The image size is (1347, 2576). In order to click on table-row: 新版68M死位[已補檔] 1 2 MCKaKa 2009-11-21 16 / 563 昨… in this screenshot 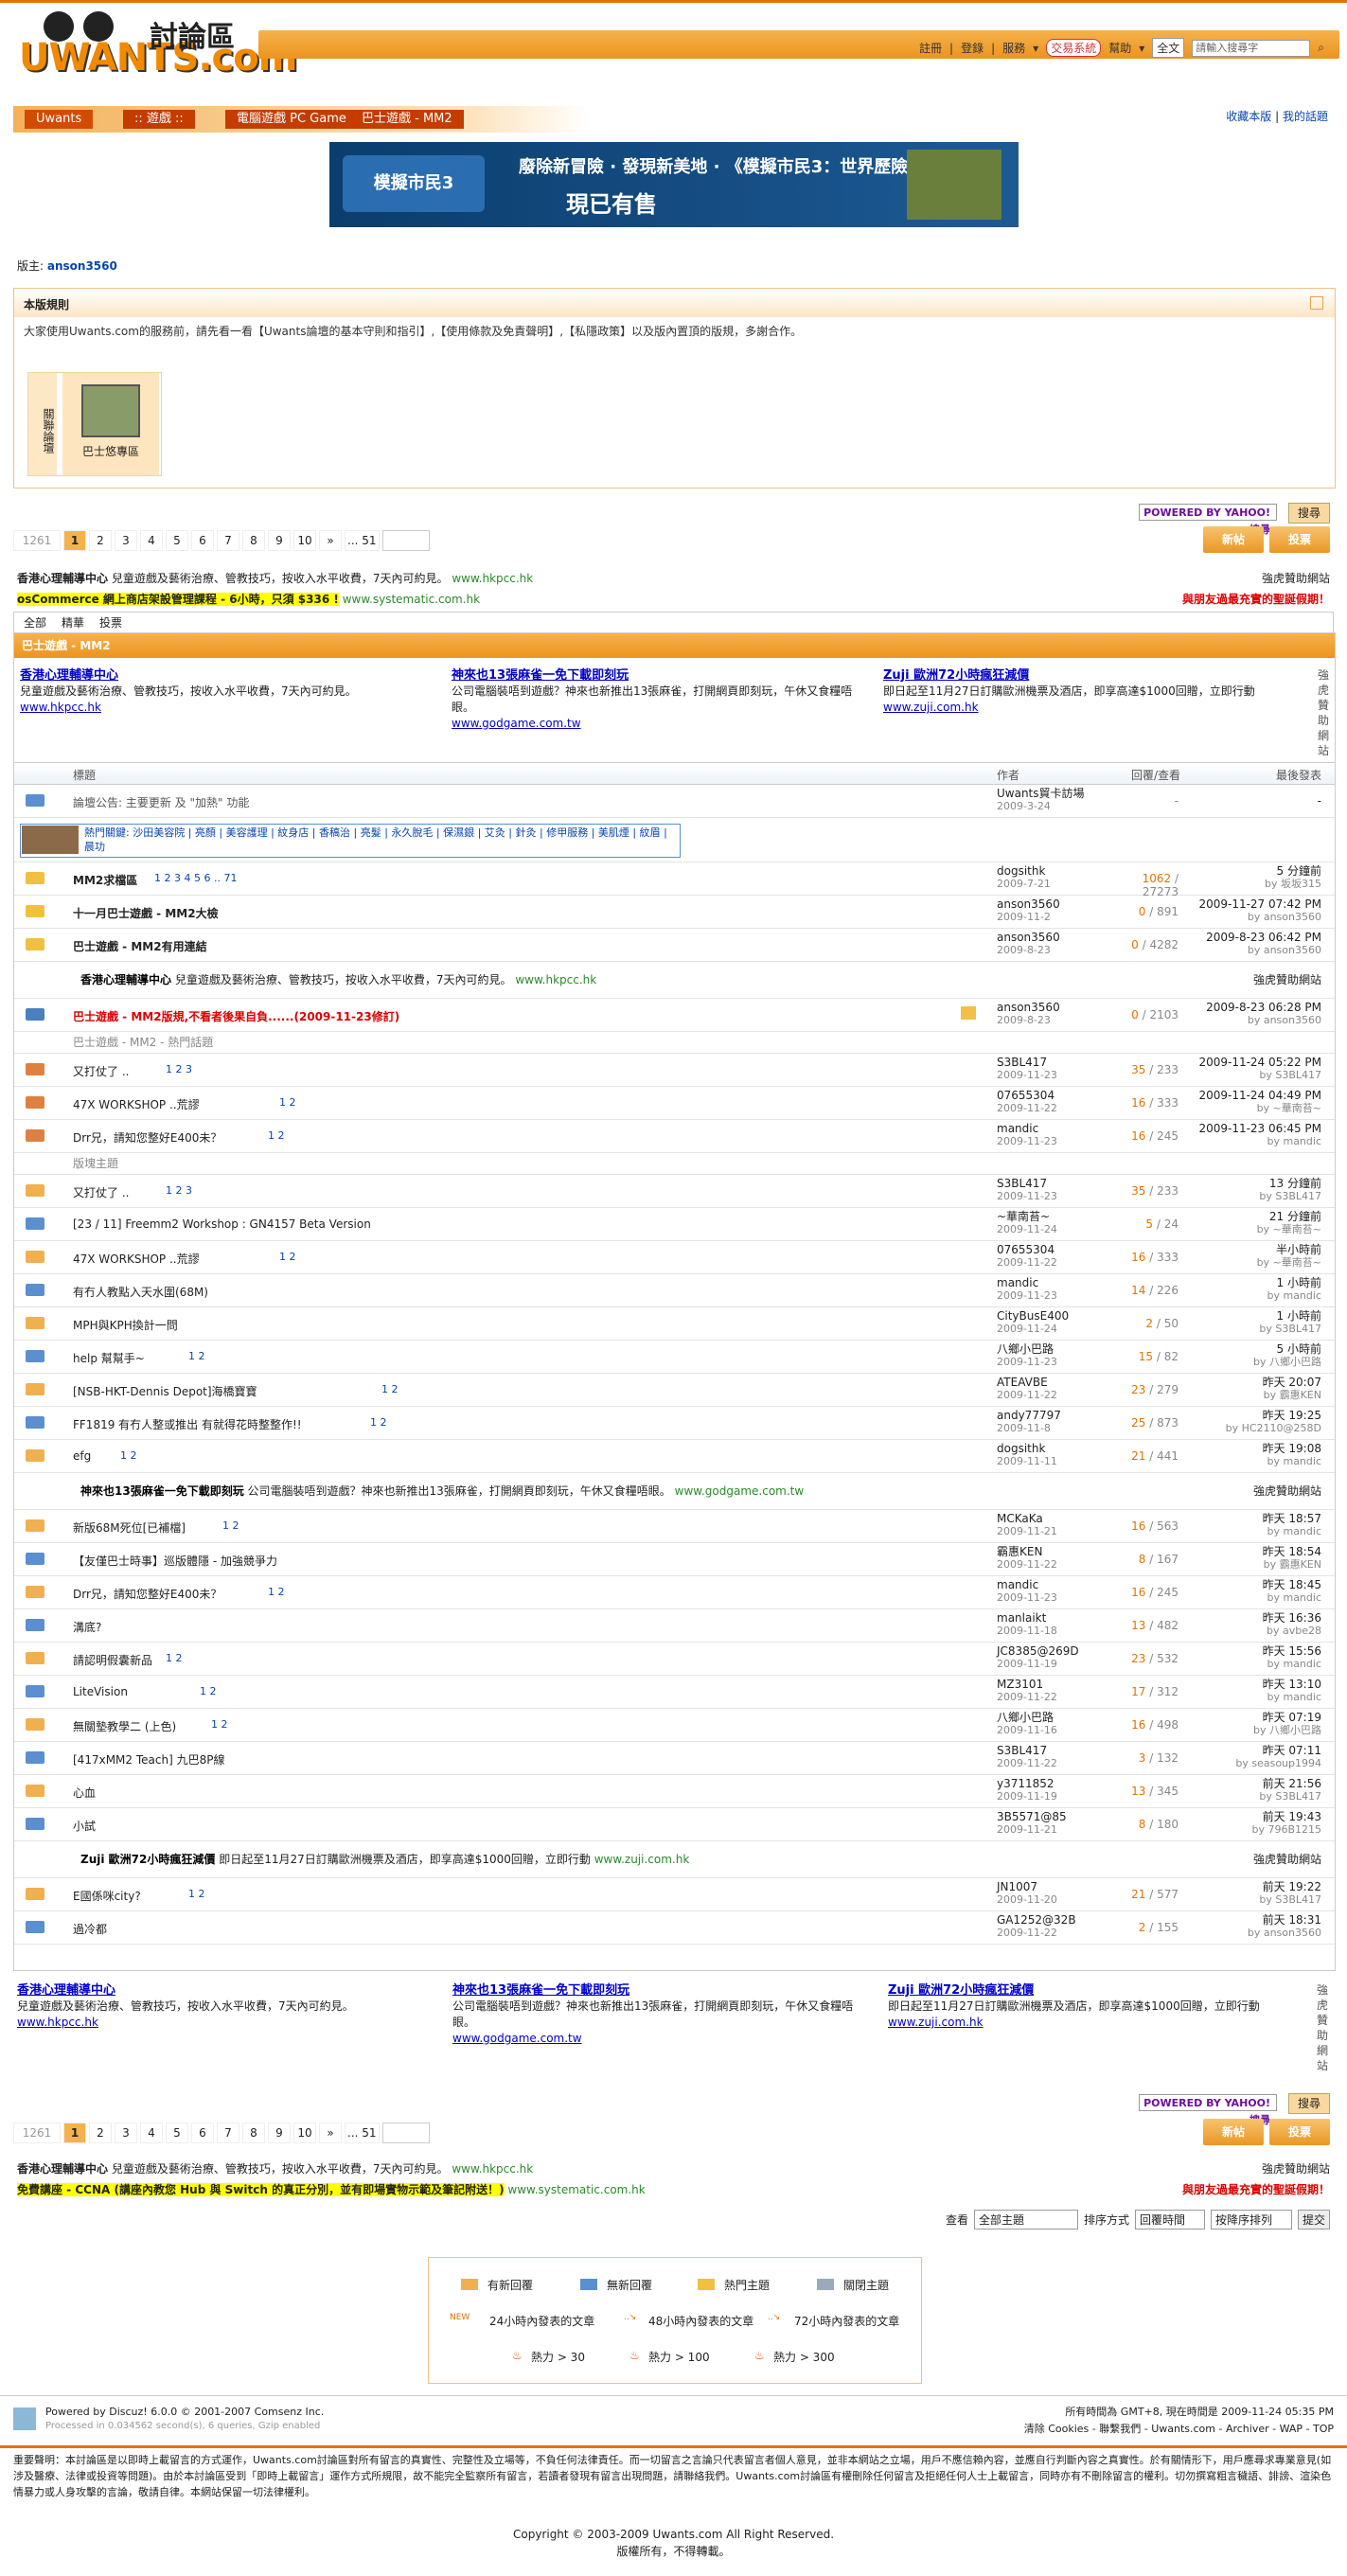, I will do `click(674, 1526)`.